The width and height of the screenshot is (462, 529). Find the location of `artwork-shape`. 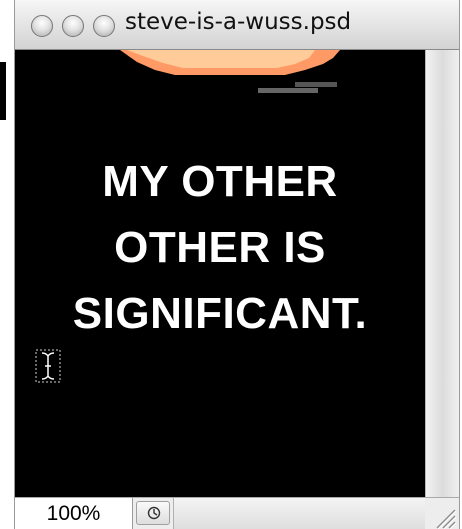

artwork-shape is located at coordinates (230, 71).